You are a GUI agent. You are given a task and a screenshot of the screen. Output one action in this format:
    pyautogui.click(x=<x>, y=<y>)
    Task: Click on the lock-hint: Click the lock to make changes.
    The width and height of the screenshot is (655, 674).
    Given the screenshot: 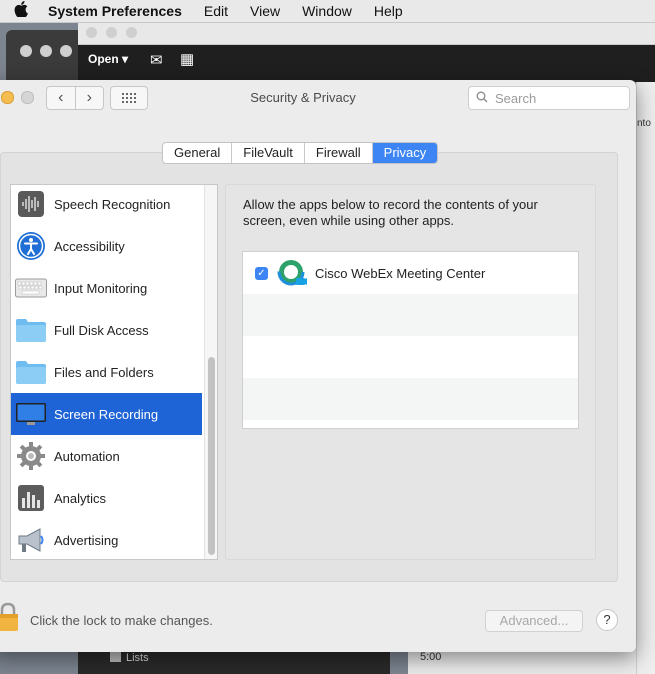 What is the action you would take?
    pyautogui.click(x=121, y=620)
    